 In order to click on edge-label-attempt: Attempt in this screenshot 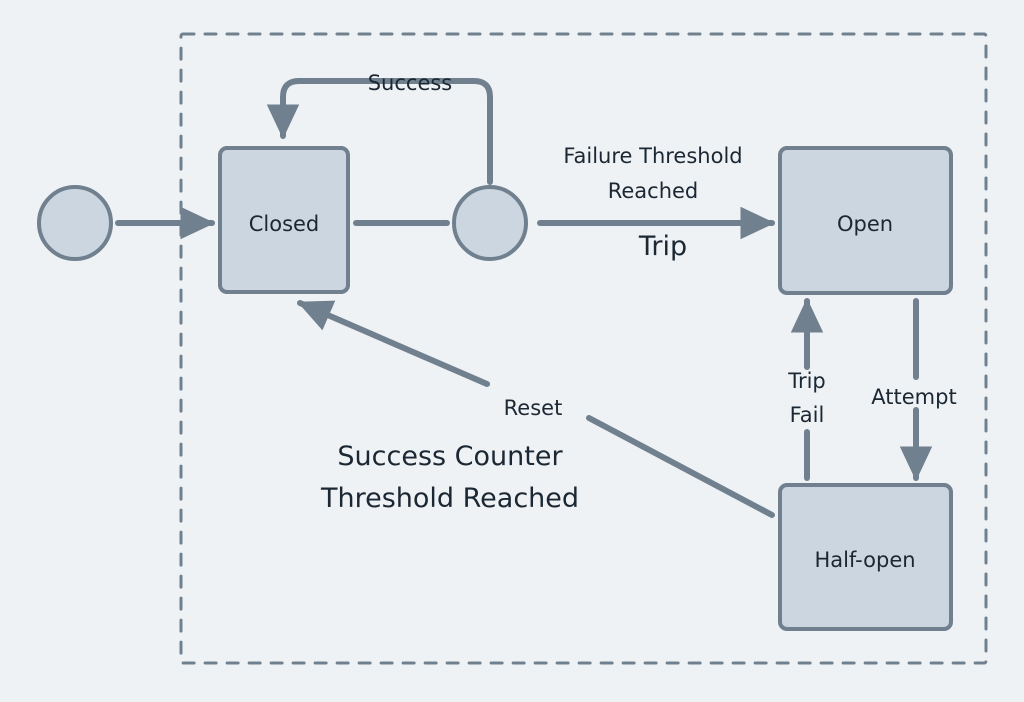, I will do `click(913, 397)`.